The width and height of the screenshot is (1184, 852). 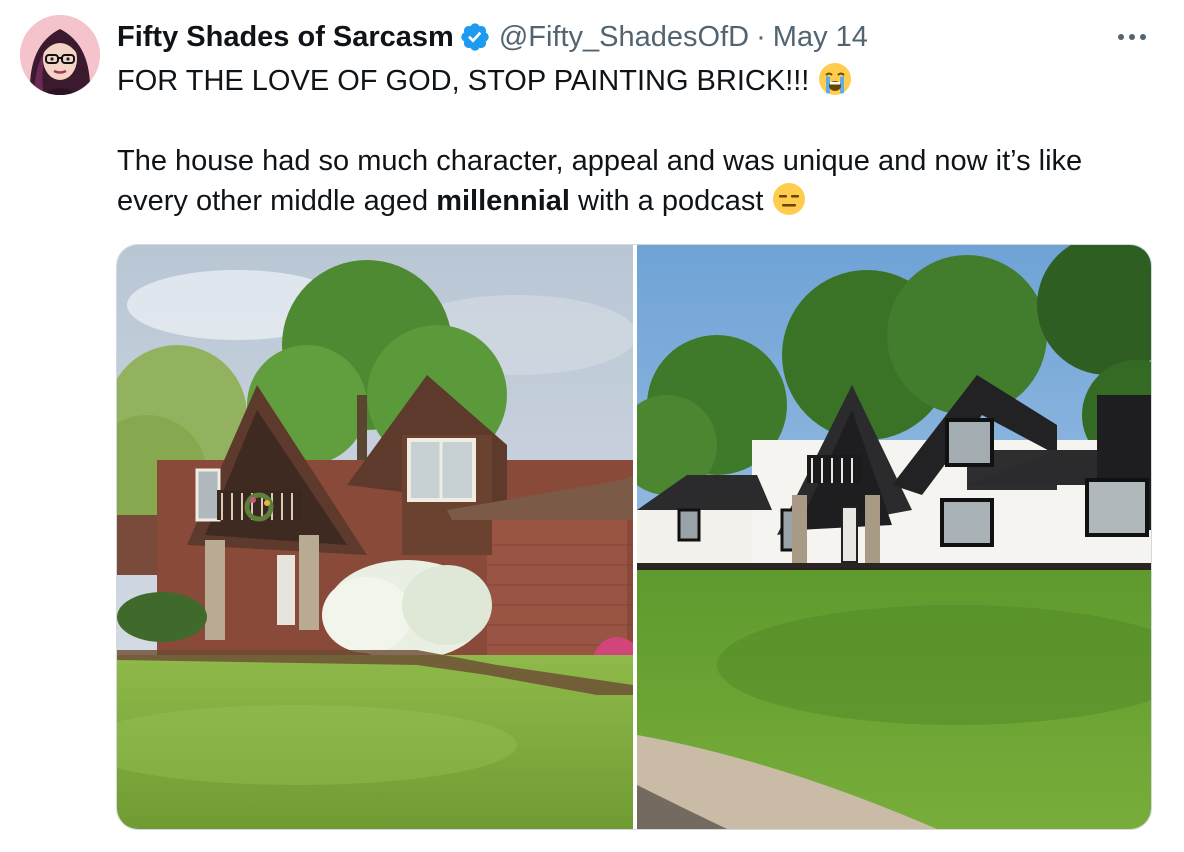 What do you see at coordinates (277, 201) in the screenshot?
I see `tweet-text-segment: every other middle aged` at bounding box center [277, 201].